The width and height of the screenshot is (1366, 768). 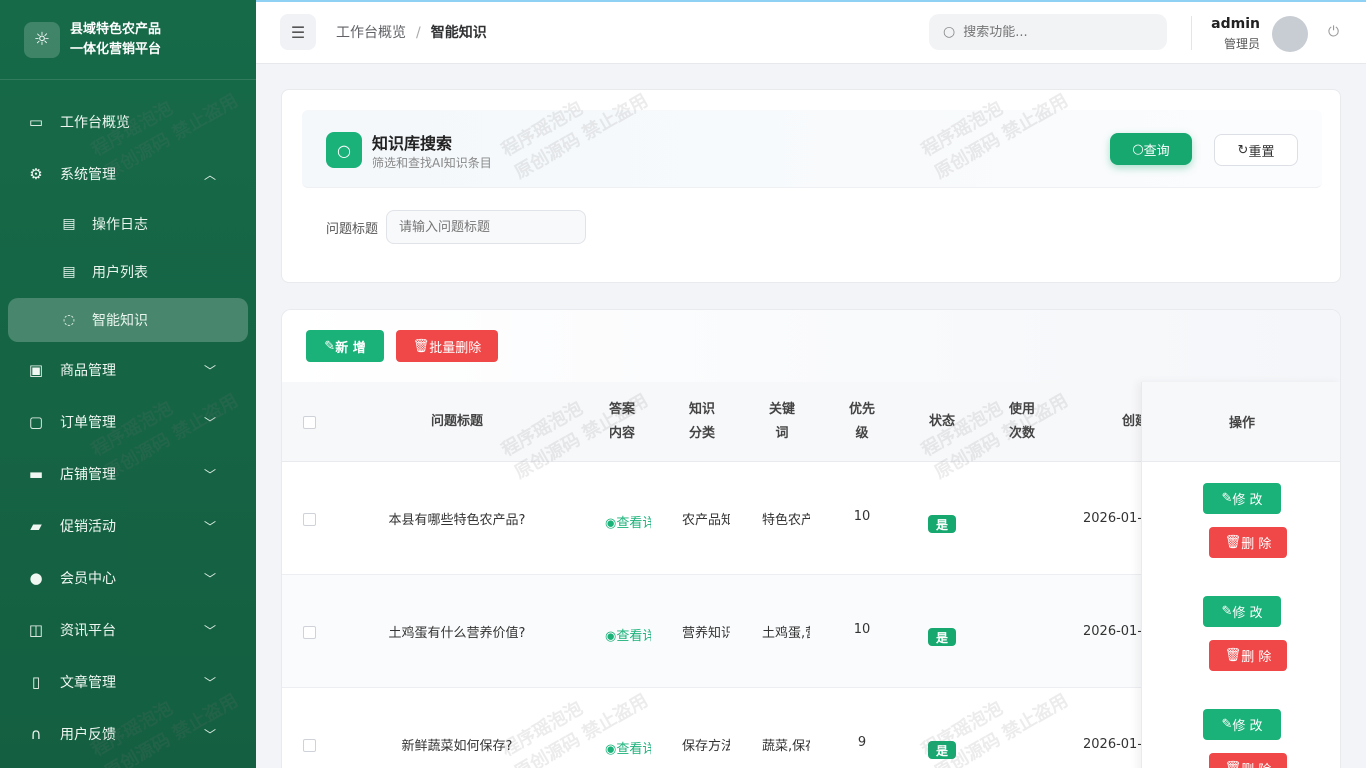 What do you see at coordinates (128, 370) in the screenshot?
I see `sidebar-item-goods: ▣ 商品管理 ﹀` at bounding box center [128, 370].